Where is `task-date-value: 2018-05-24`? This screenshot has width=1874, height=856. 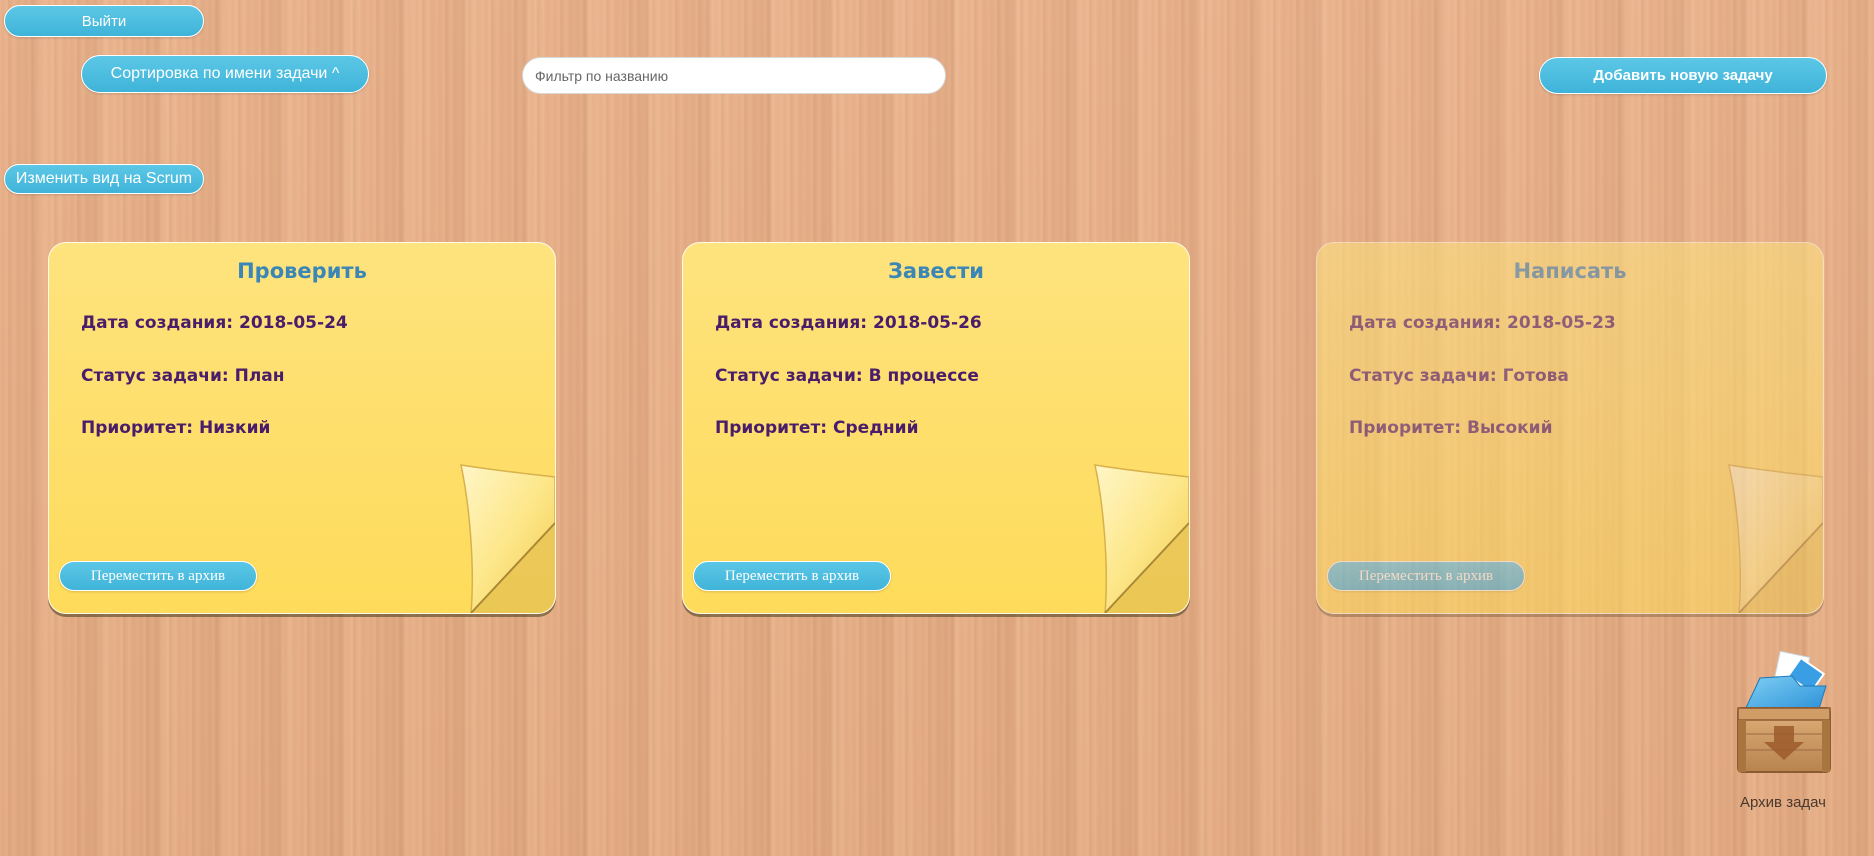
task-date-value: 2018-05-24 is located at coordinates (293, 323).